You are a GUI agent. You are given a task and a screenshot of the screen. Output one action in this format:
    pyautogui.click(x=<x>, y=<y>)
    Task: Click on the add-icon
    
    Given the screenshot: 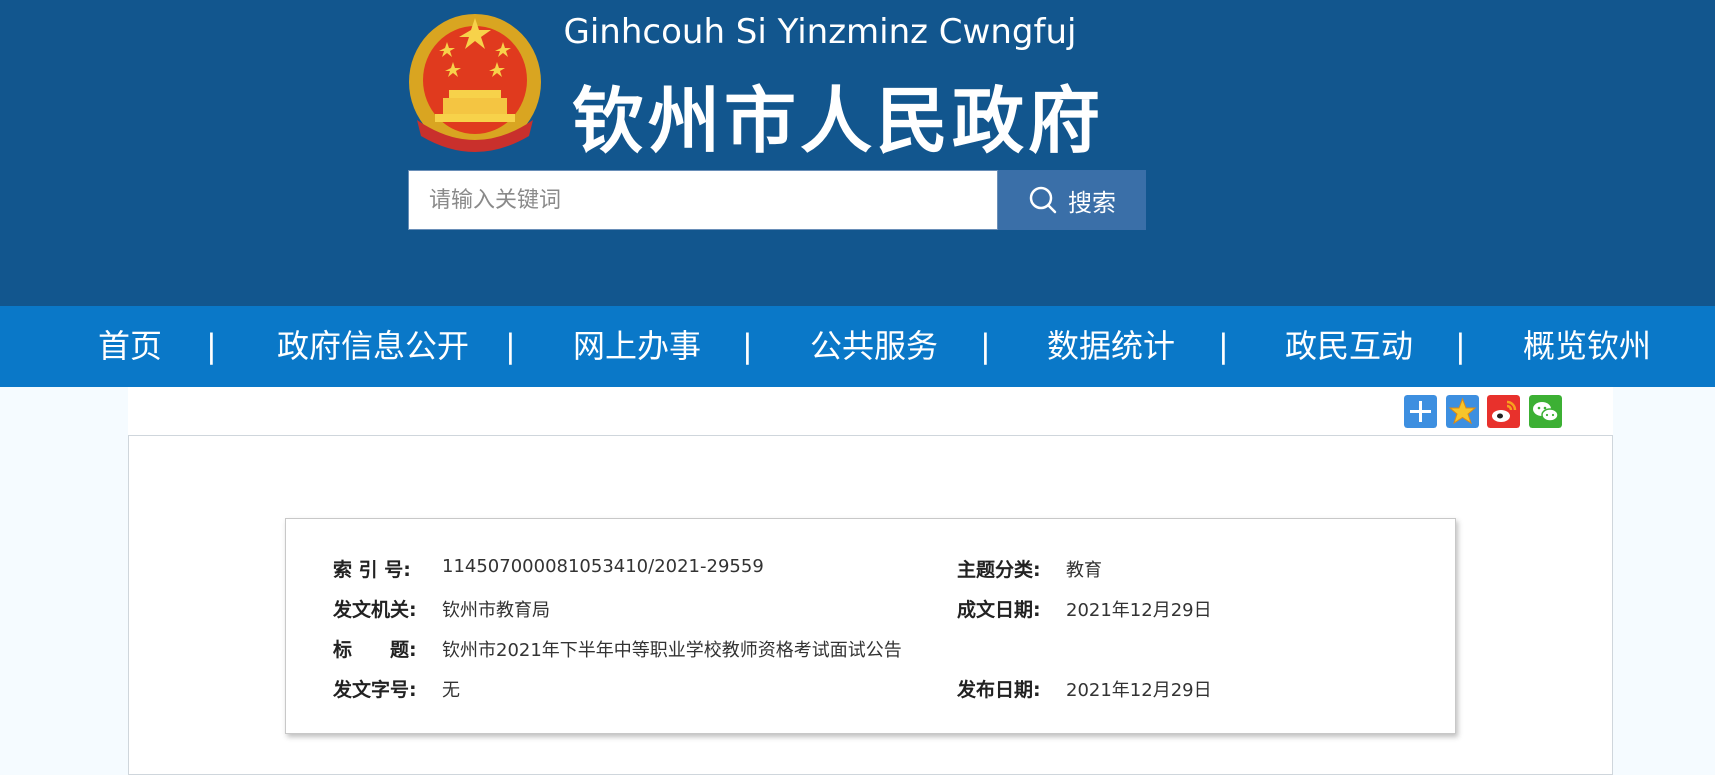 What is the action you would take?
    pyautogui.click(x=1420, y=411)
    